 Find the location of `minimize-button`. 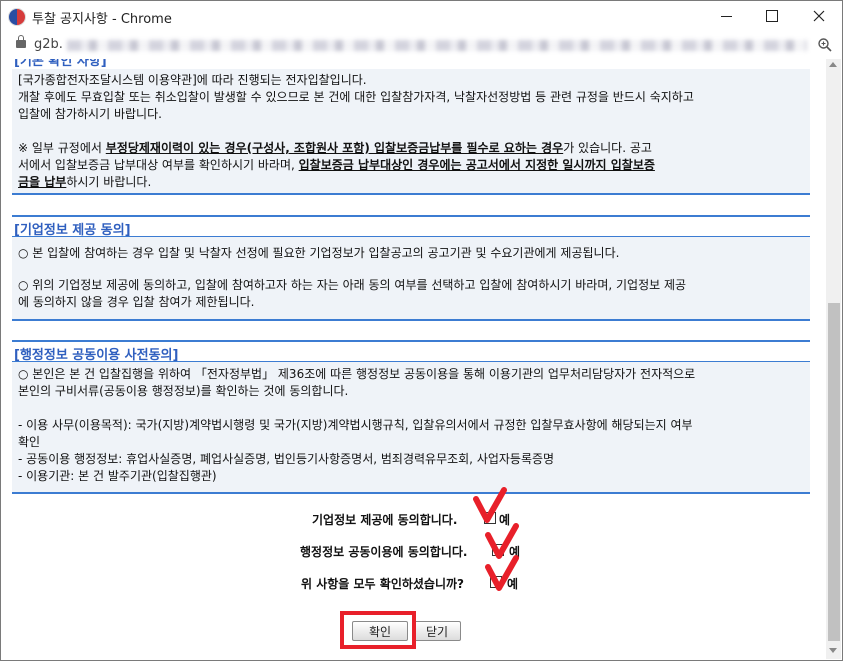

minimize-button is located at coordinates (726, 16).